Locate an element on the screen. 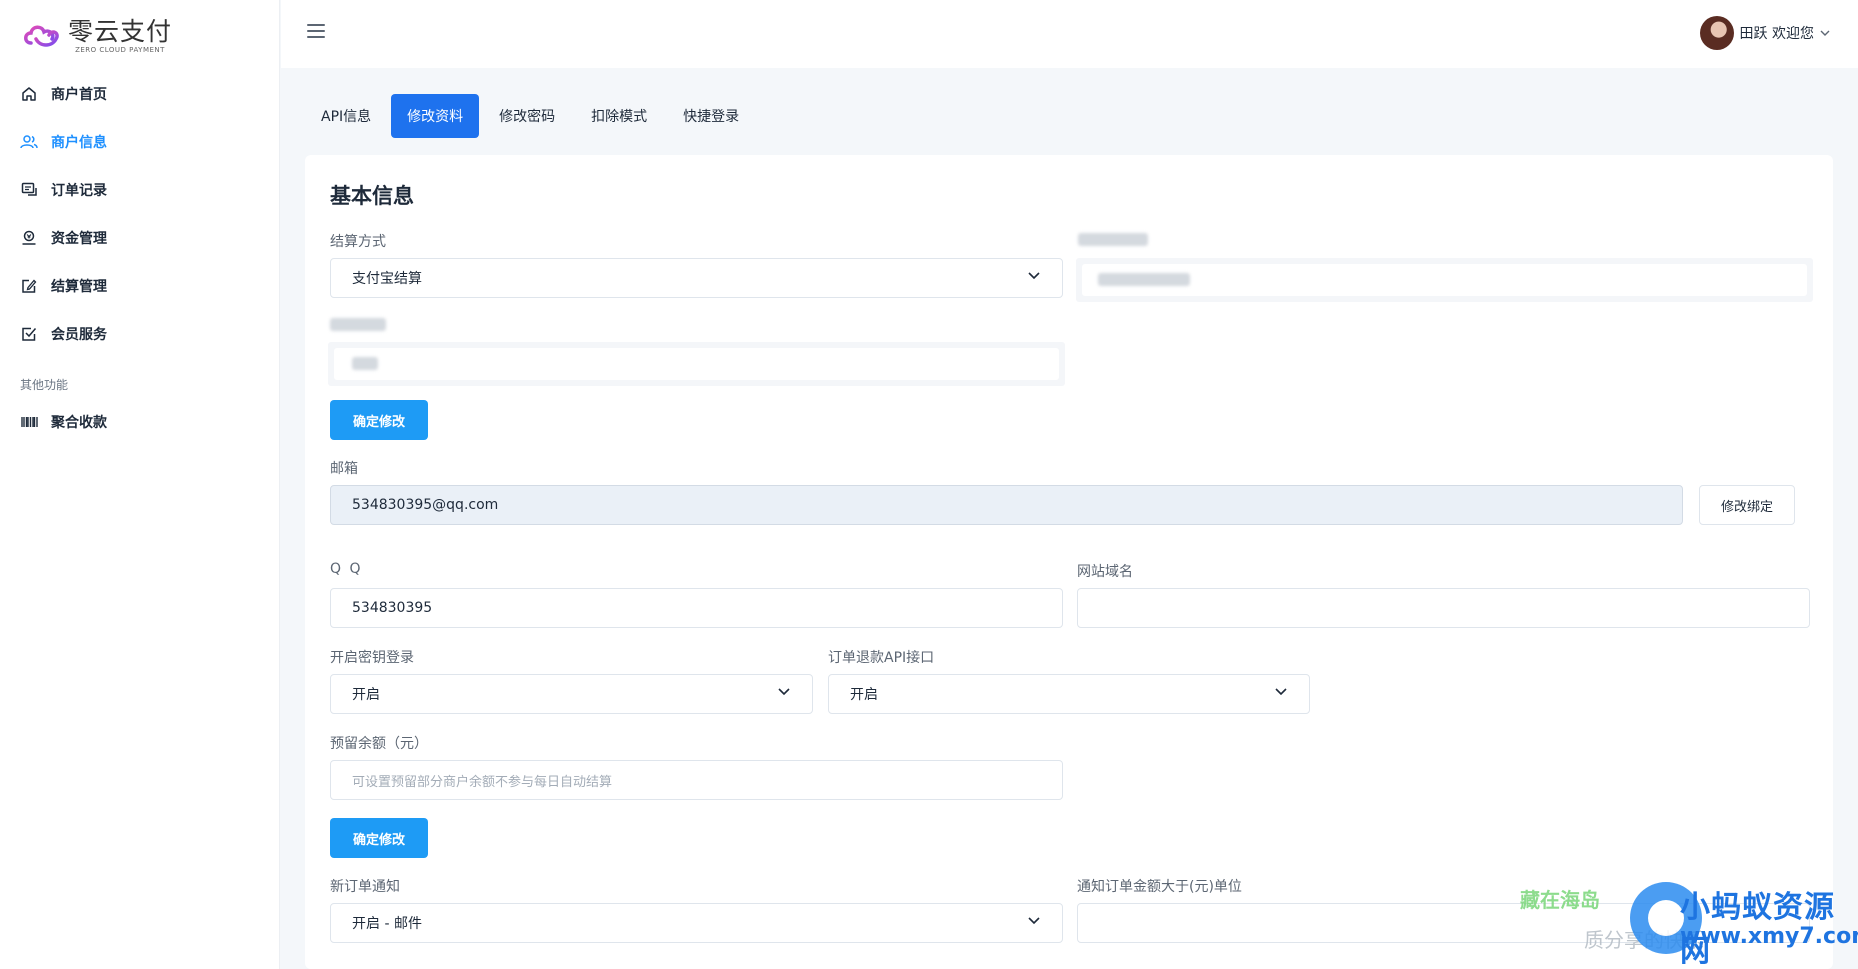 The height and width of the screenshot is (969, 1858). sidebar-item-home: 商户首页 is located at coordinates (140, 94).